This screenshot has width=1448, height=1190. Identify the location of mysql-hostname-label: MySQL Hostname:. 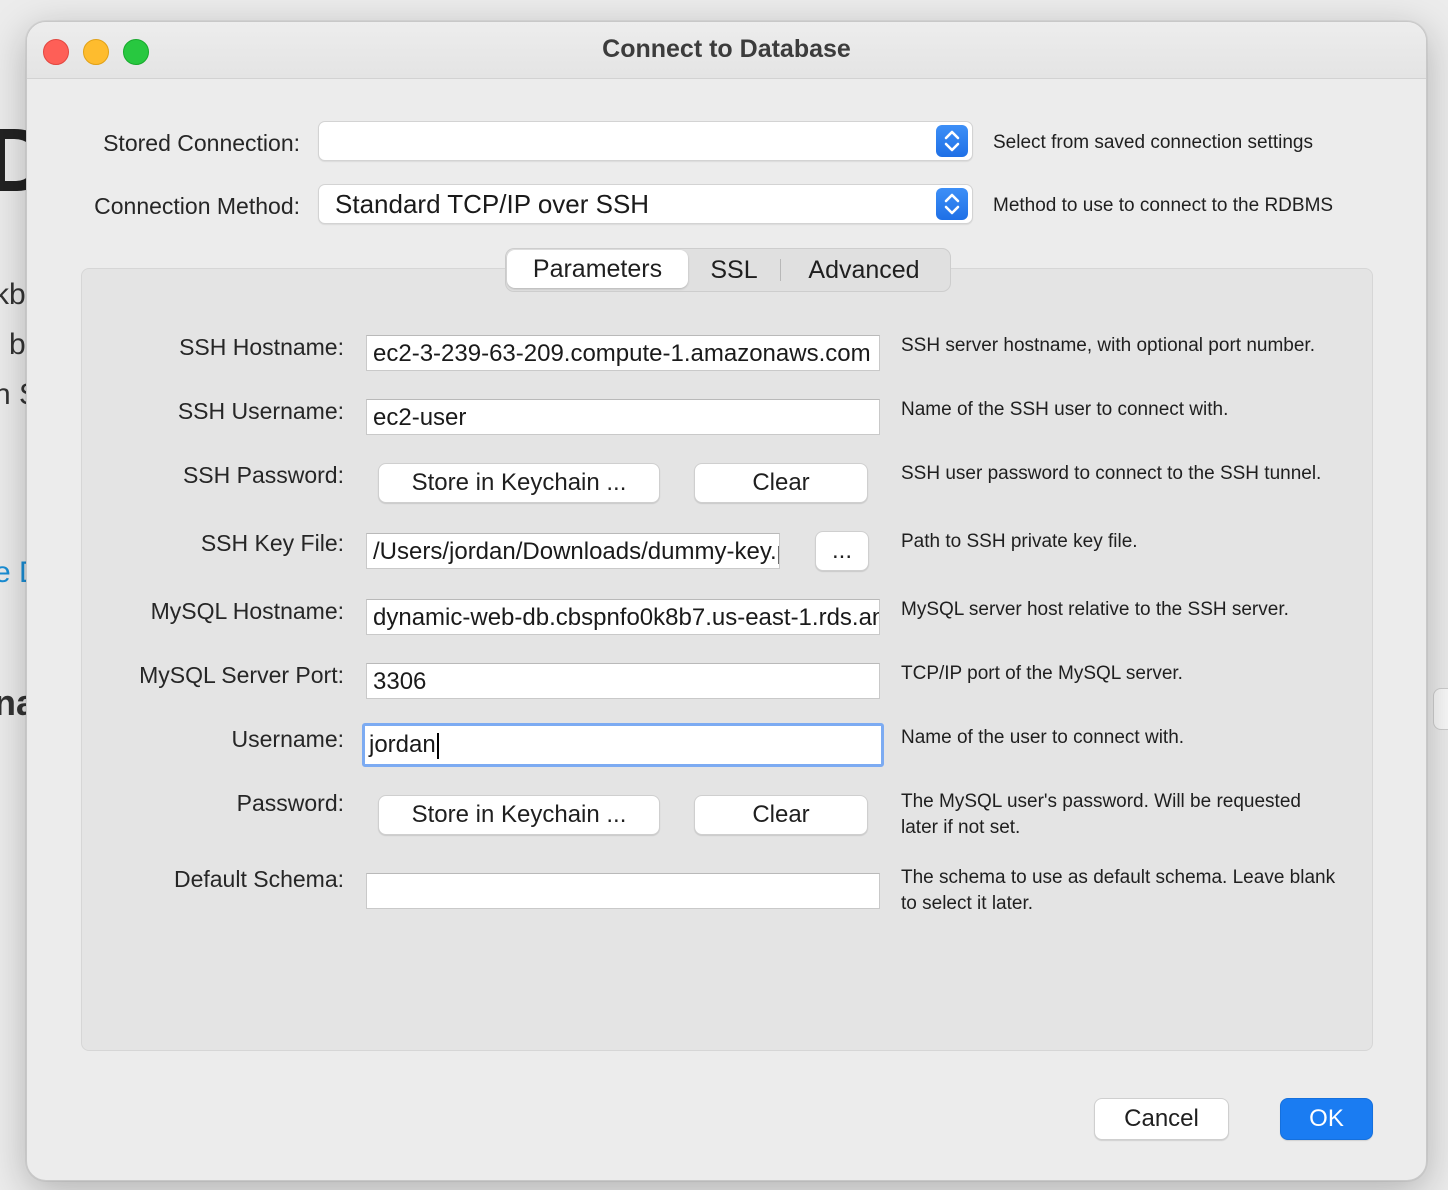
(247, 611).